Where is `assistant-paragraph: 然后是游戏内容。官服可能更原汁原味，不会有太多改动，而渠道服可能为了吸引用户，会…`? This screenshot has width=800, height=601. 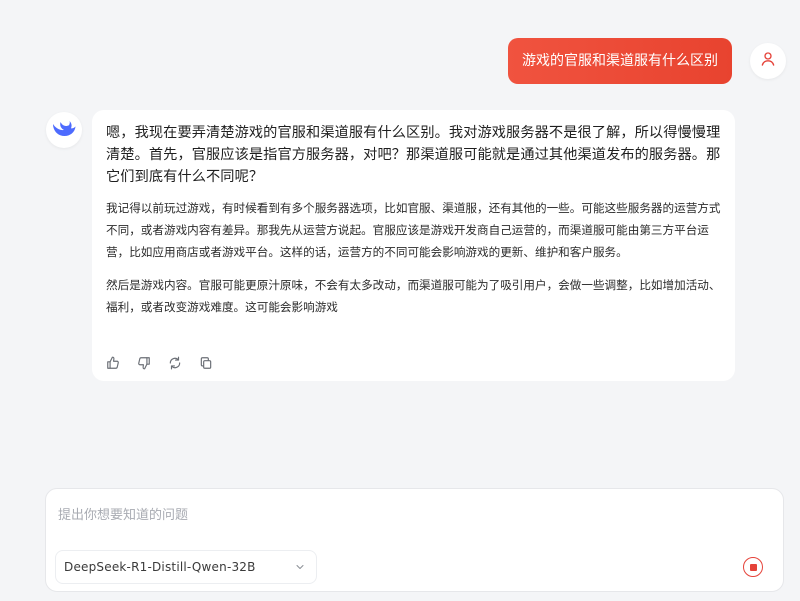 assistant-paragraph: 然后是游戏内容。官服可能更原汁原味，不会有太多改动，而渠道服可能为了吸引用户，会… is located at coordinates (413, 296).